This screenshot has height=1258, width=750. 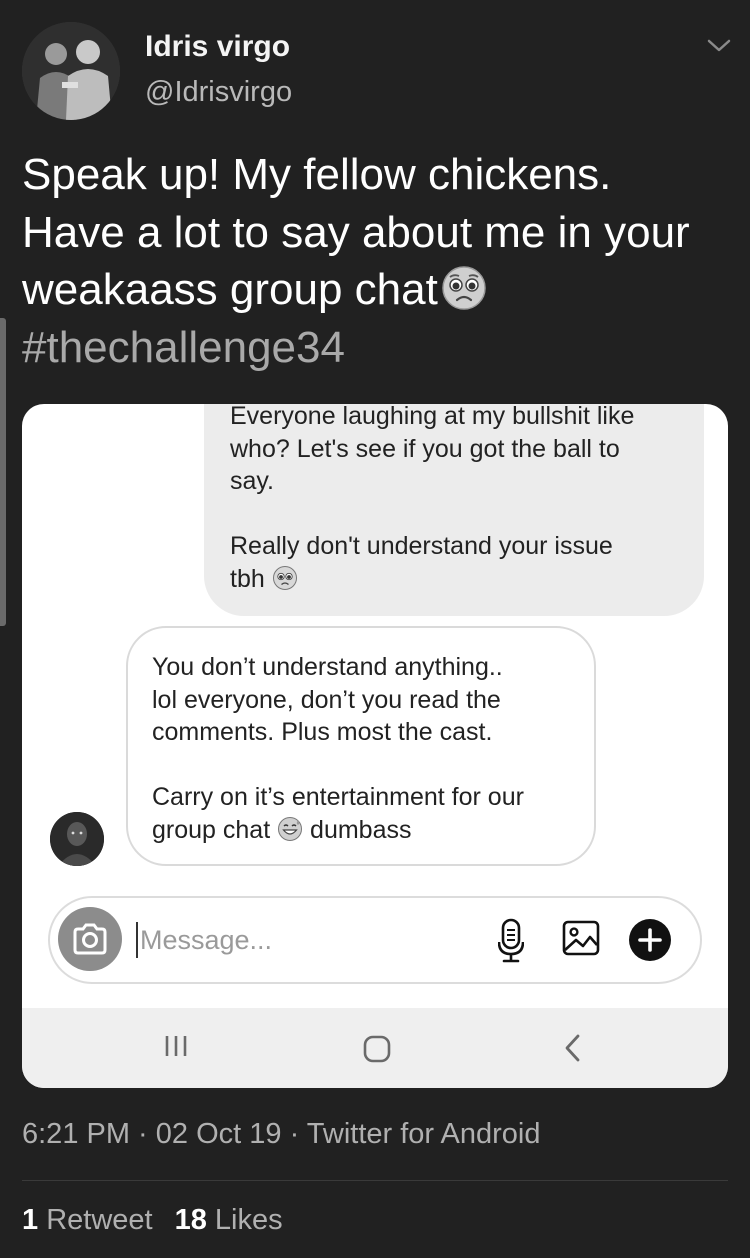 I want to click on camera-icon, so click(x=90, y=939).